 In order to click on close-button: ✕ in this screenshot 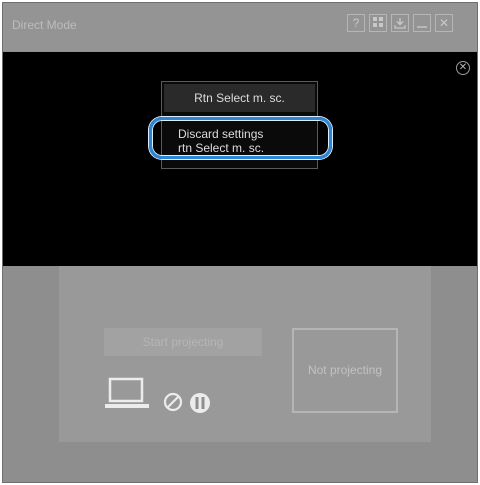, I will do `click(444, 23)`.